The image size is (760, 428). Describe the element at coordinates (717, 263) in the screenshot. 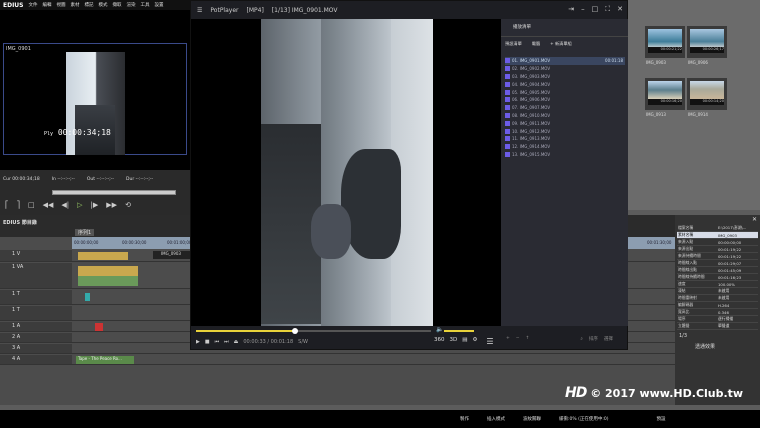

I see `info-row: 時間線入點 00:01:29;07` at that location.